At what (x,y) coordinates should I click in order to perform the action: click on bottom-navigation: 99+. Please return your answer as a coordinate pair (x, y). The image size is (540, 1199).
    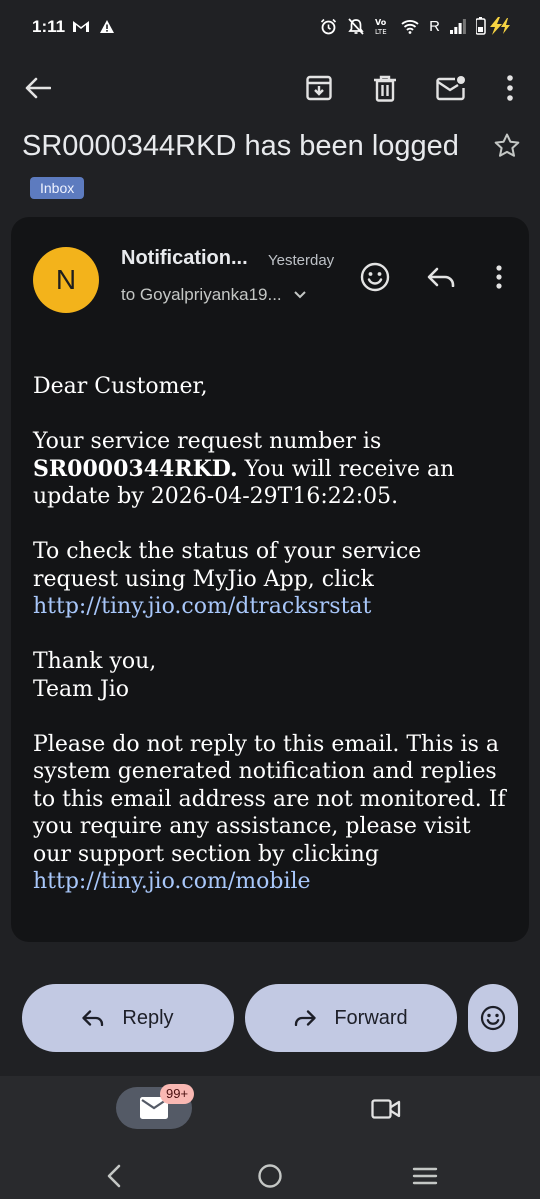
    Looking at the image, I should click on (270, 1137).